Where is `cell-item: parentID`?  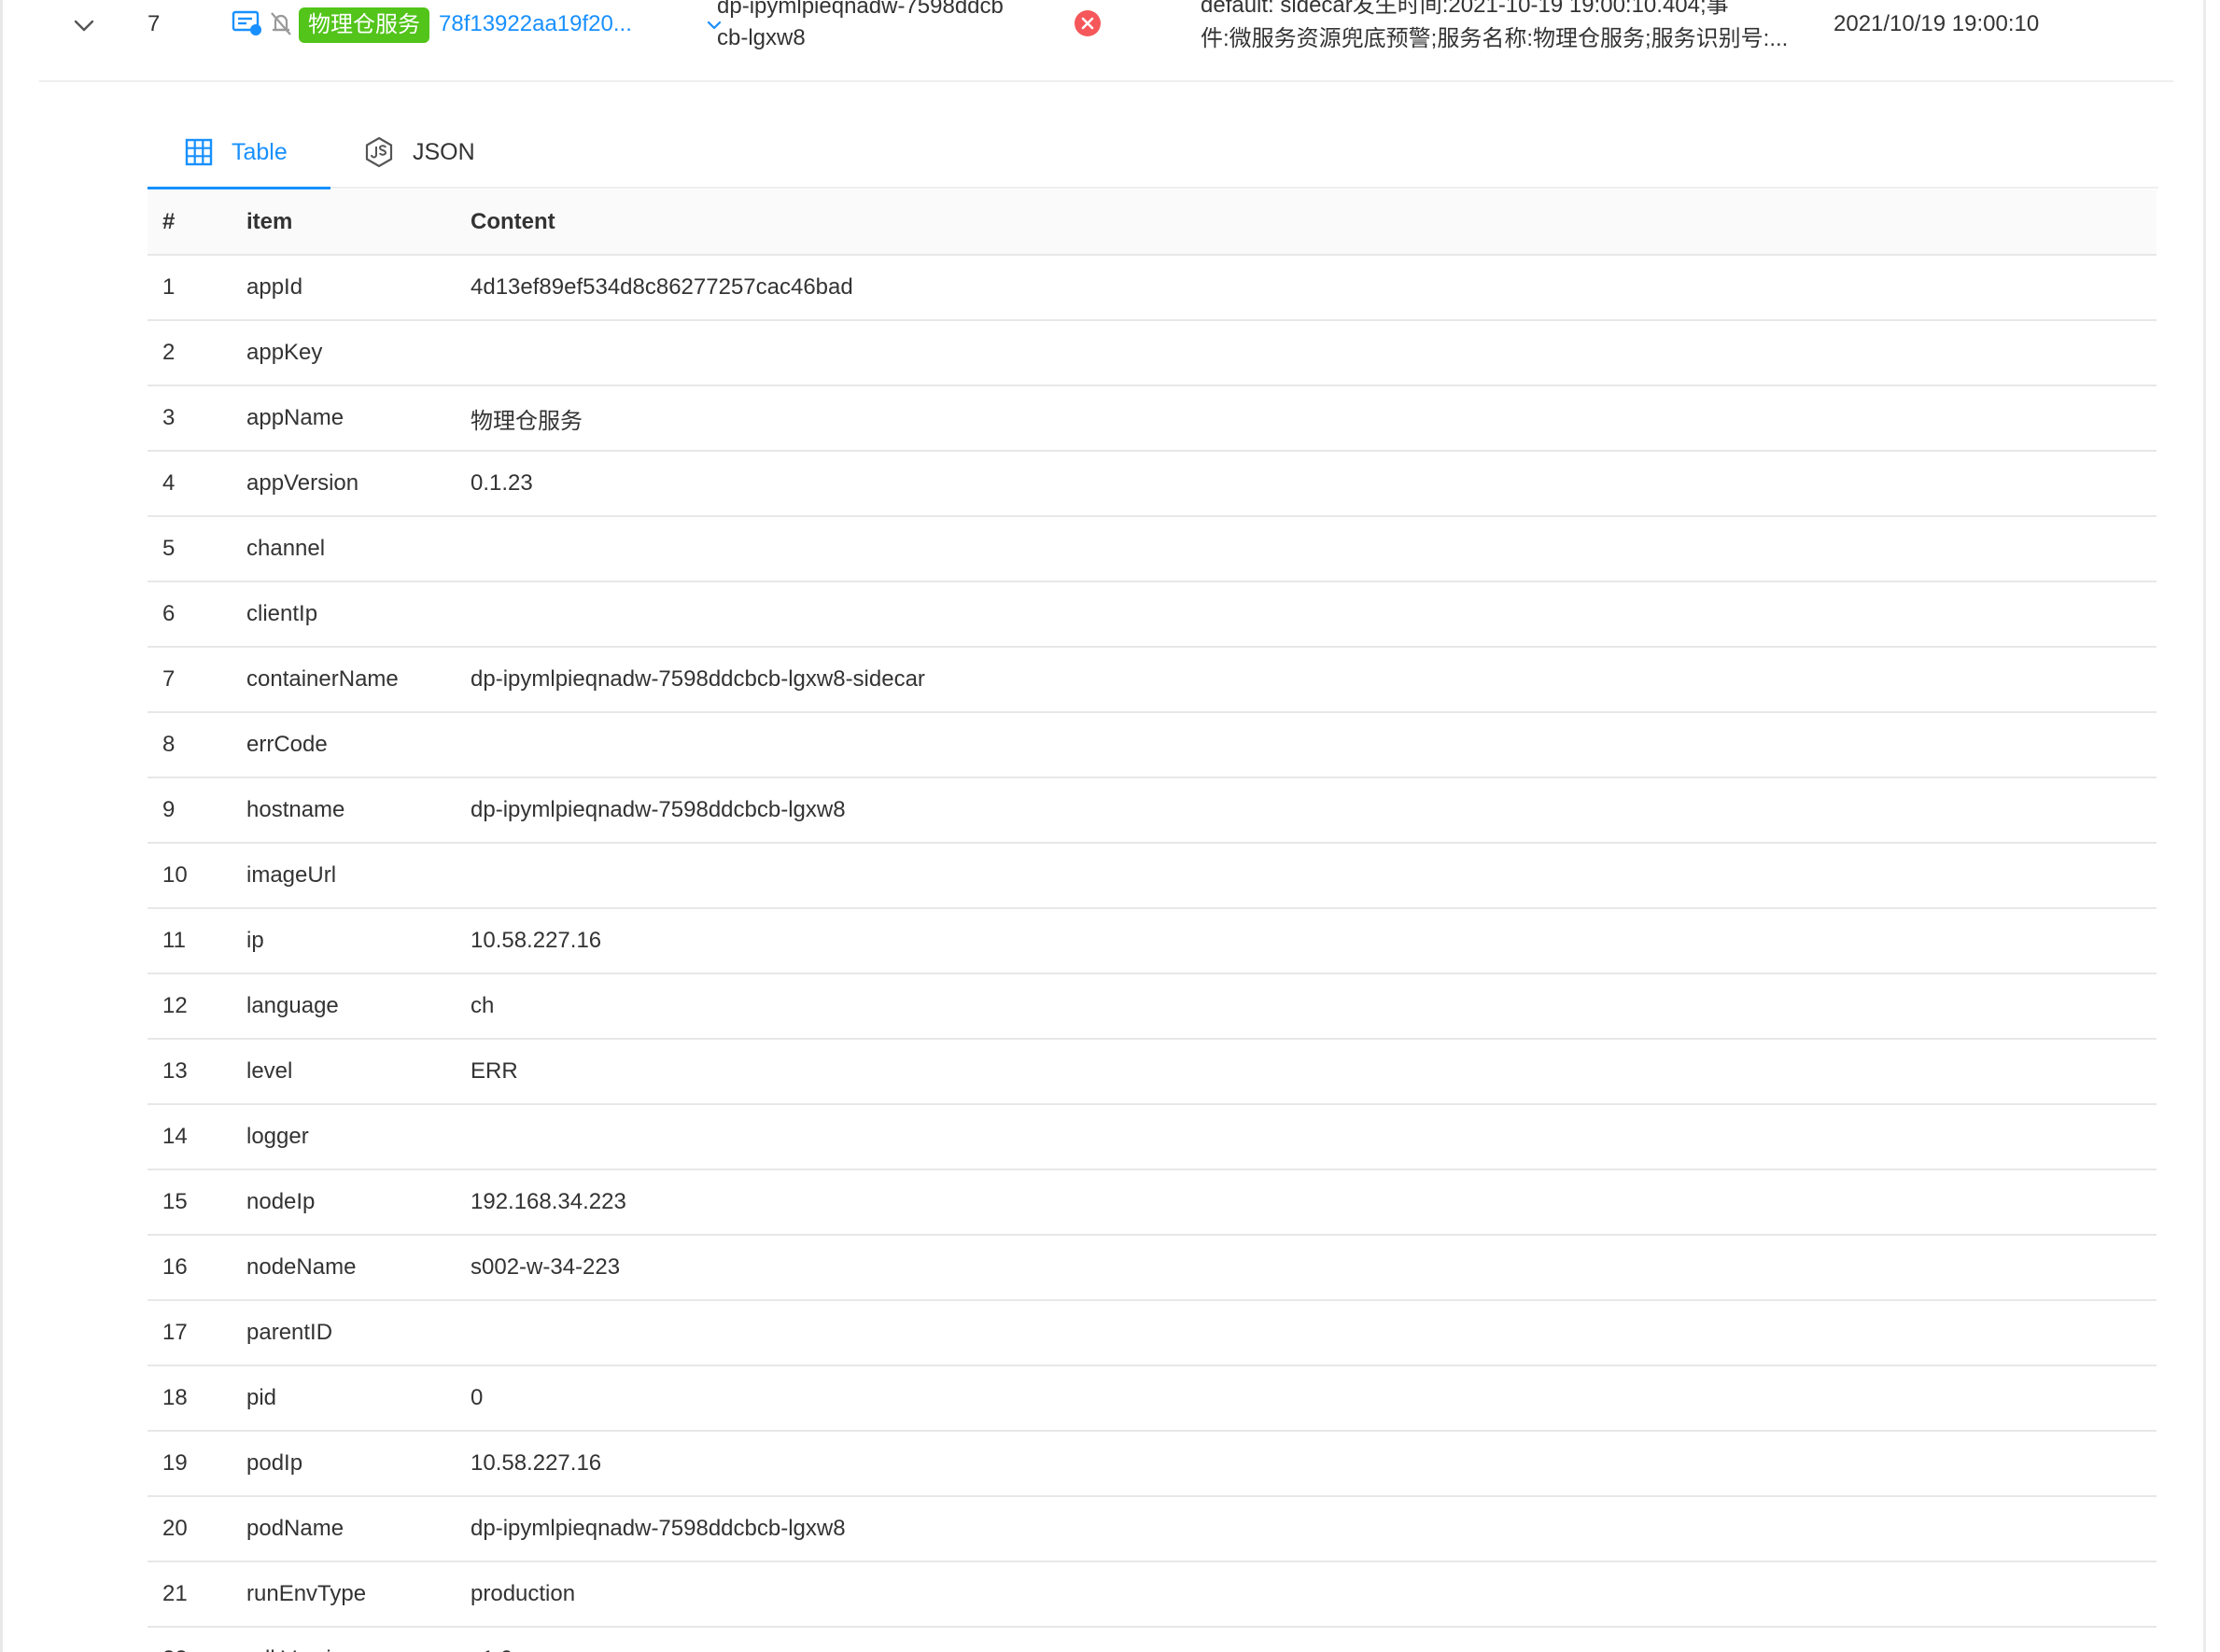
cell-item: parentID is located at coordinates (358, 1333).